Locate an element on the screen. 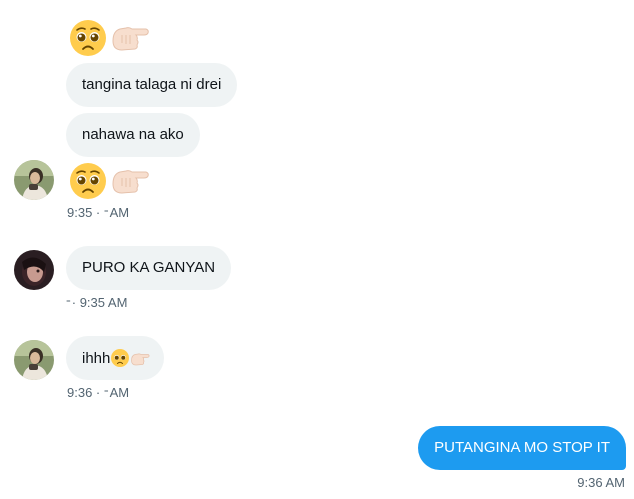 The width and height of the screenshot is (634, 499). timestamp-text: 9:36 · is located at coordinates (85, 392).